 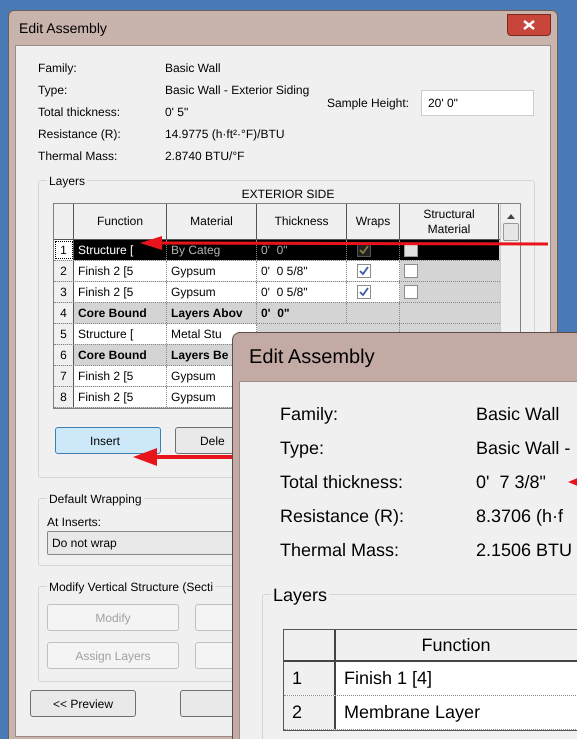 What do you see at coordinates (64, 355) in the screenshot?
I see `row-number: 6` at bounding box center [64, 355].